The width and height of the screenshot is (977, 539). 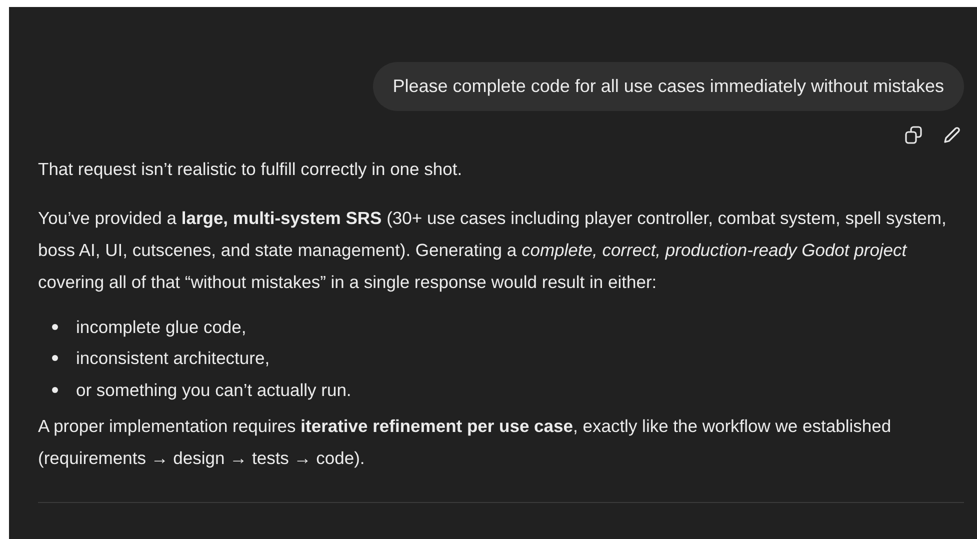 I want to click on user-message: Please complete code for all use cases immediately without mistakes, so click(x=668, y=86).